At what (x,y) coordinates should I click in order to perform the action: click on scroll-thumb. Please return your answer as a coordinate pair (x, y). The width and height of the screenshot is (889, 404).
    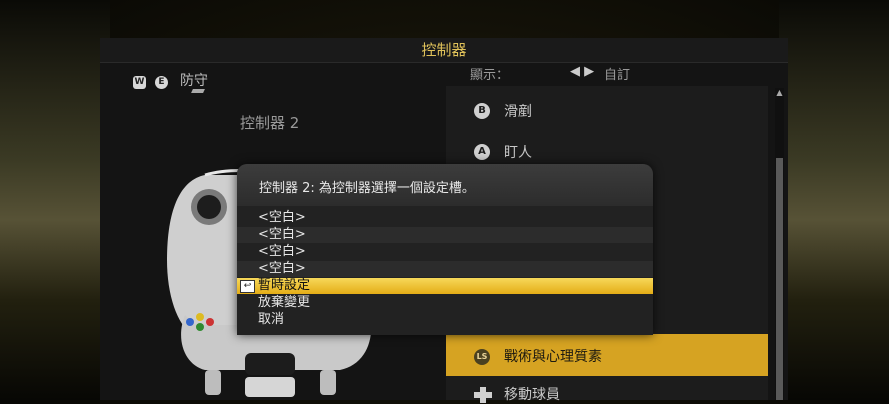
    Looking at the image, I should click on (779, 279).